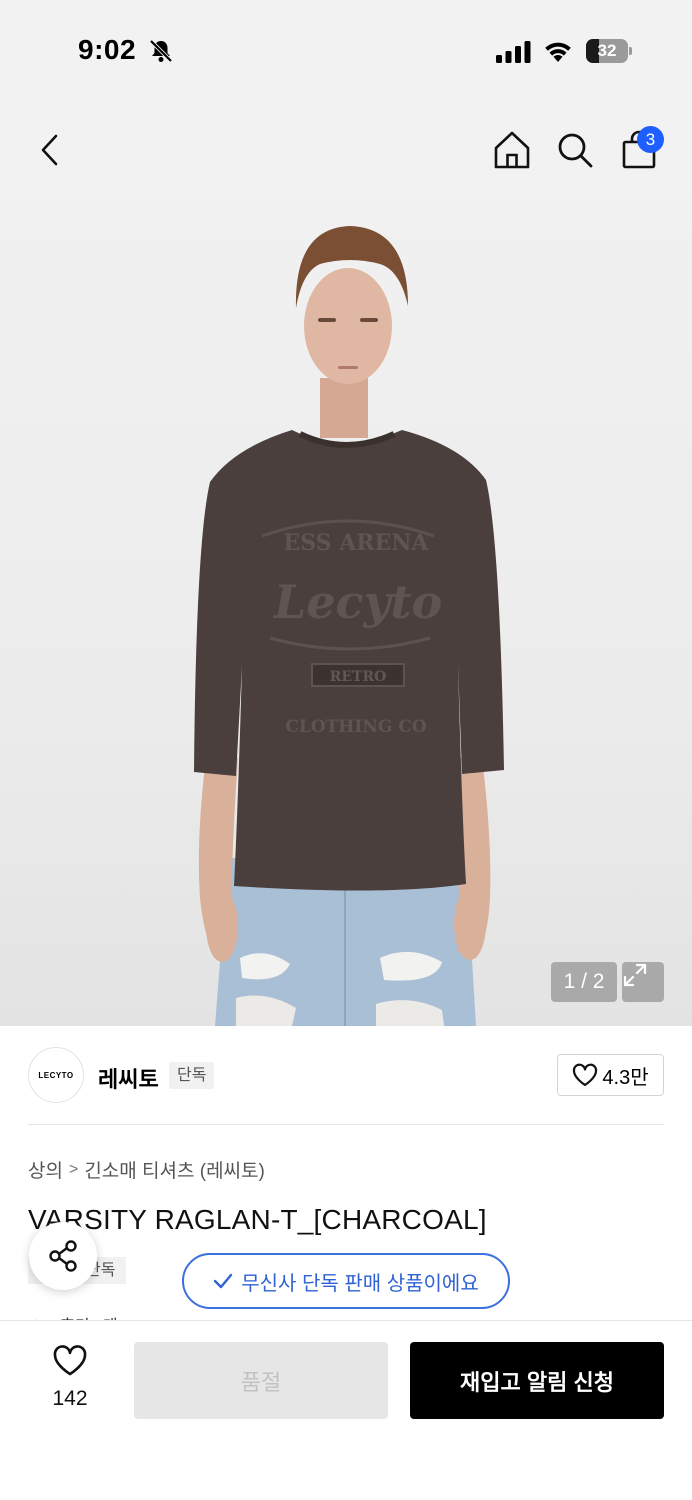  What do you see at coordinates (73, 1316) in the screenshot?
I see `rating-summary: ★ 5 후기 7개` at bounding box center [73, 1316].